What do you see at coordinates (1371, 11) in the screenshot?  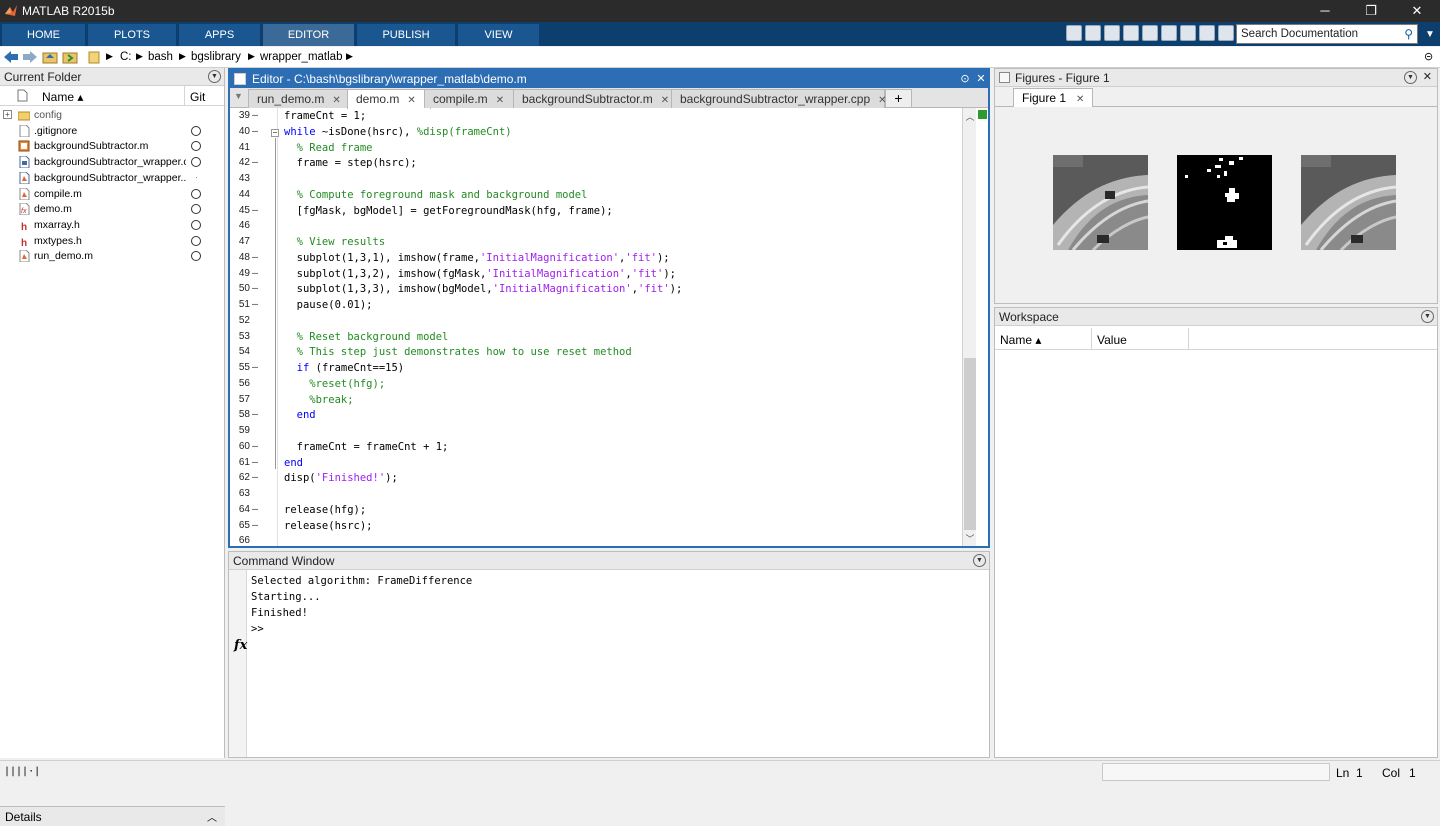 I see `maximize-button: ❐` at bounding box center [1371, 11].